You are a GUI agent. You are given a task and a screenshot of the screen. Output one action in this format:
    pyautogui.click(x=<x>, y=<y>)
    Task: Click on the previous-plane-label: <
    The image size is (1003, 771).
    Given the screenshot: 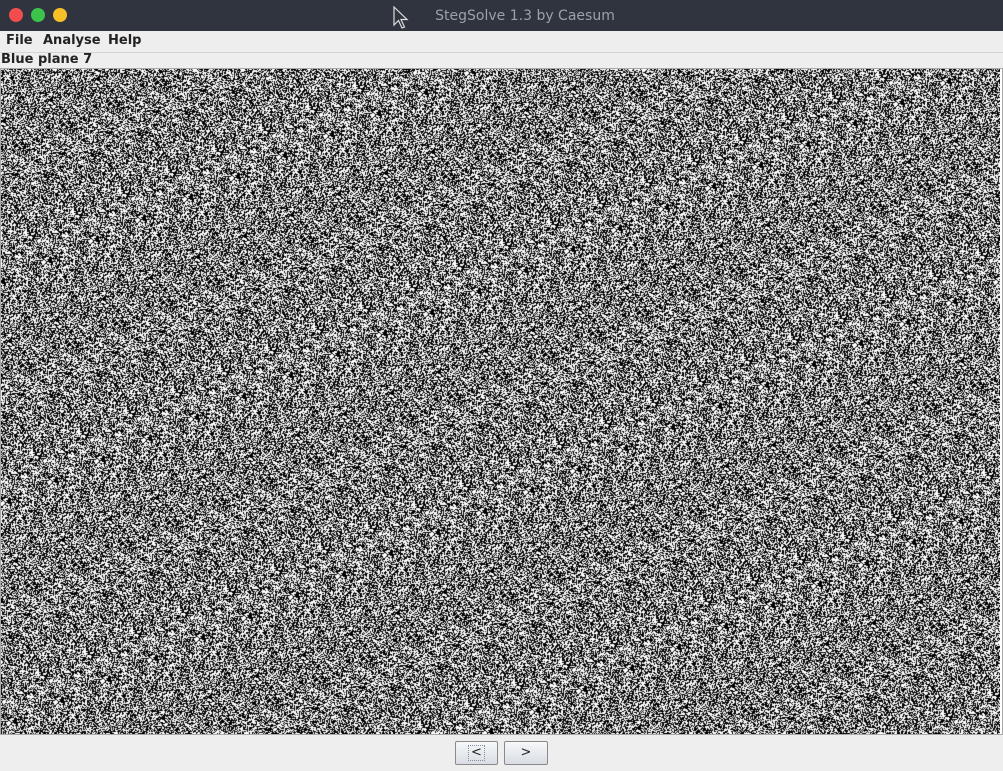 What is the action you would take?
    pyautogui.click(x=476, y=753)
    